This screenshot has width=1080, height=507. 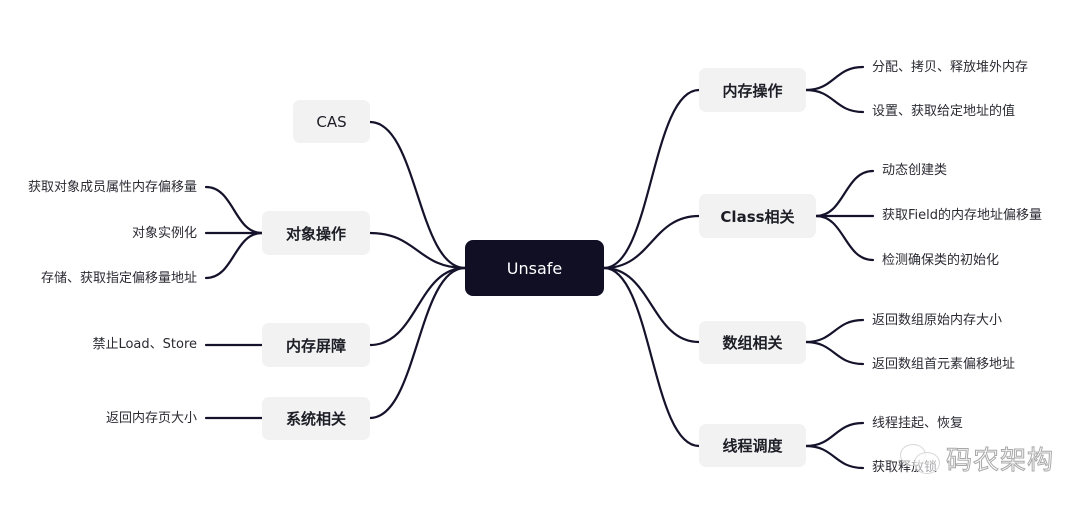 I want to click on branch-label: 线程调度, so click(x=752, y=446).